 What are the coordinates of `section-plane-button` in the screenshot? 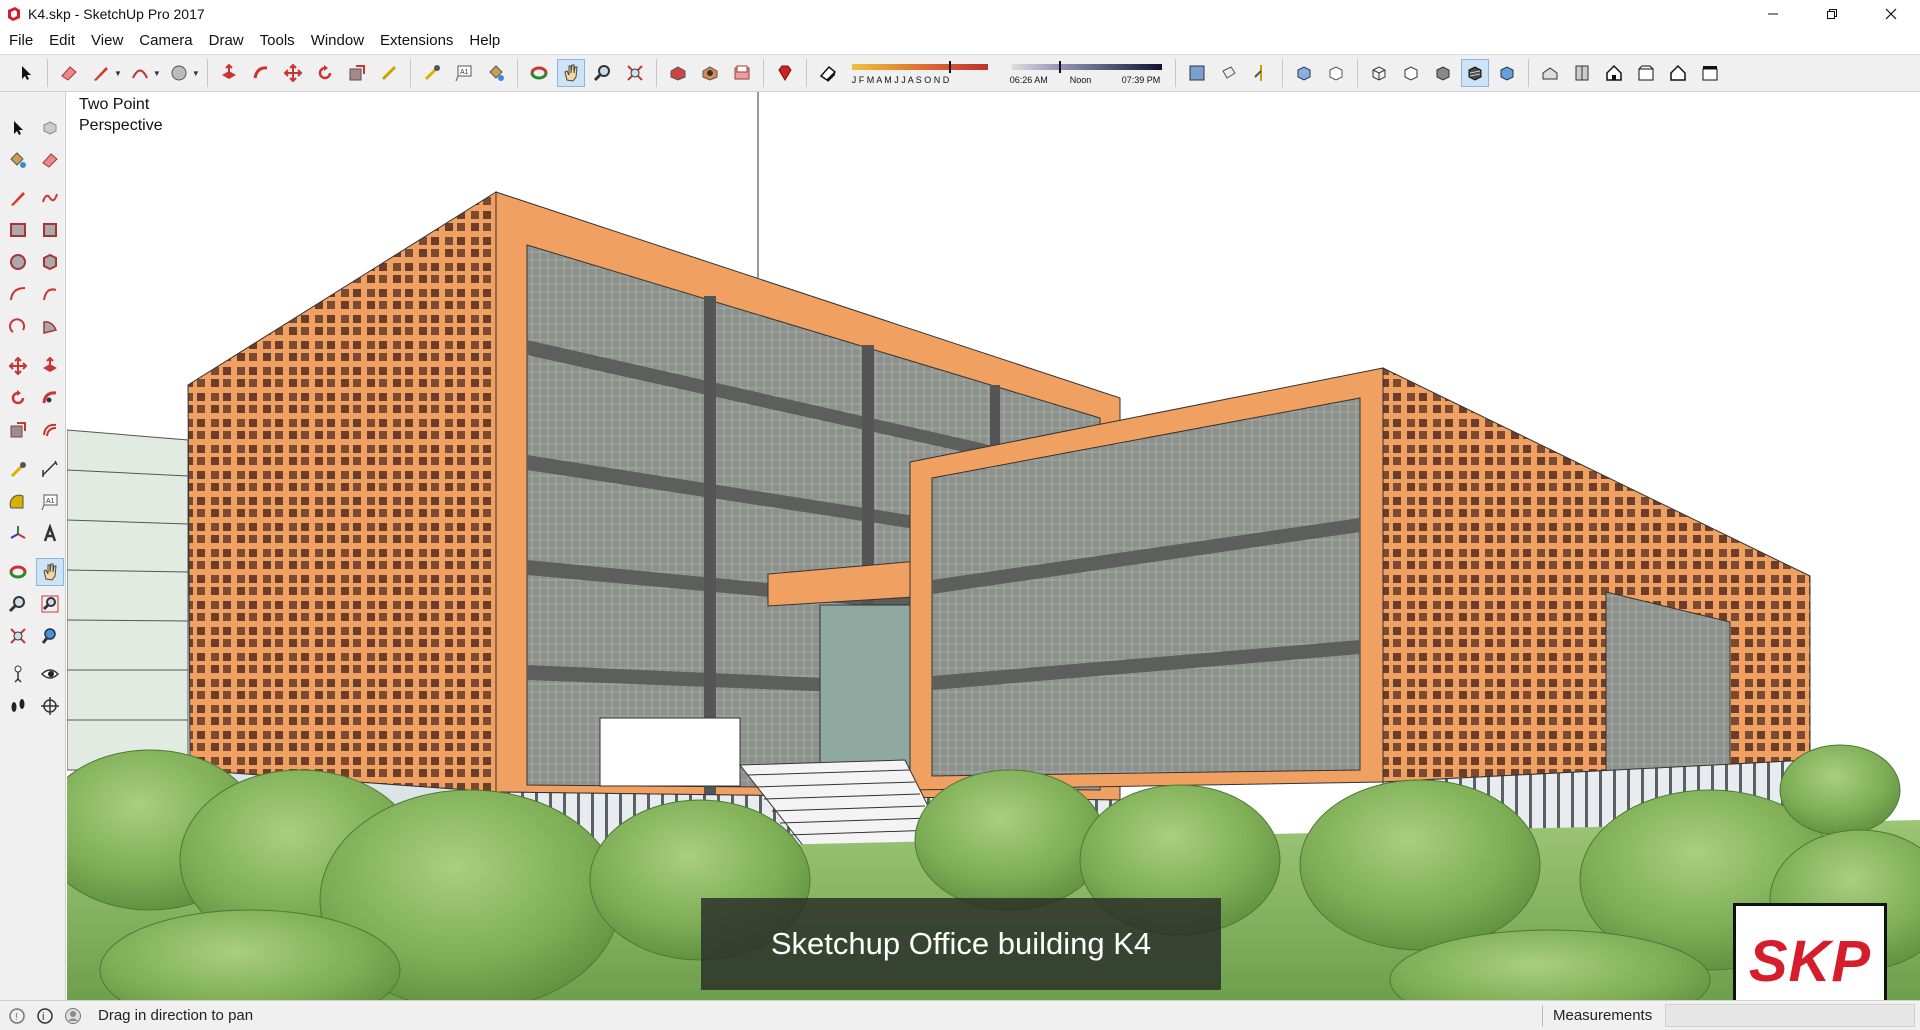 It's located at (1197, 73).